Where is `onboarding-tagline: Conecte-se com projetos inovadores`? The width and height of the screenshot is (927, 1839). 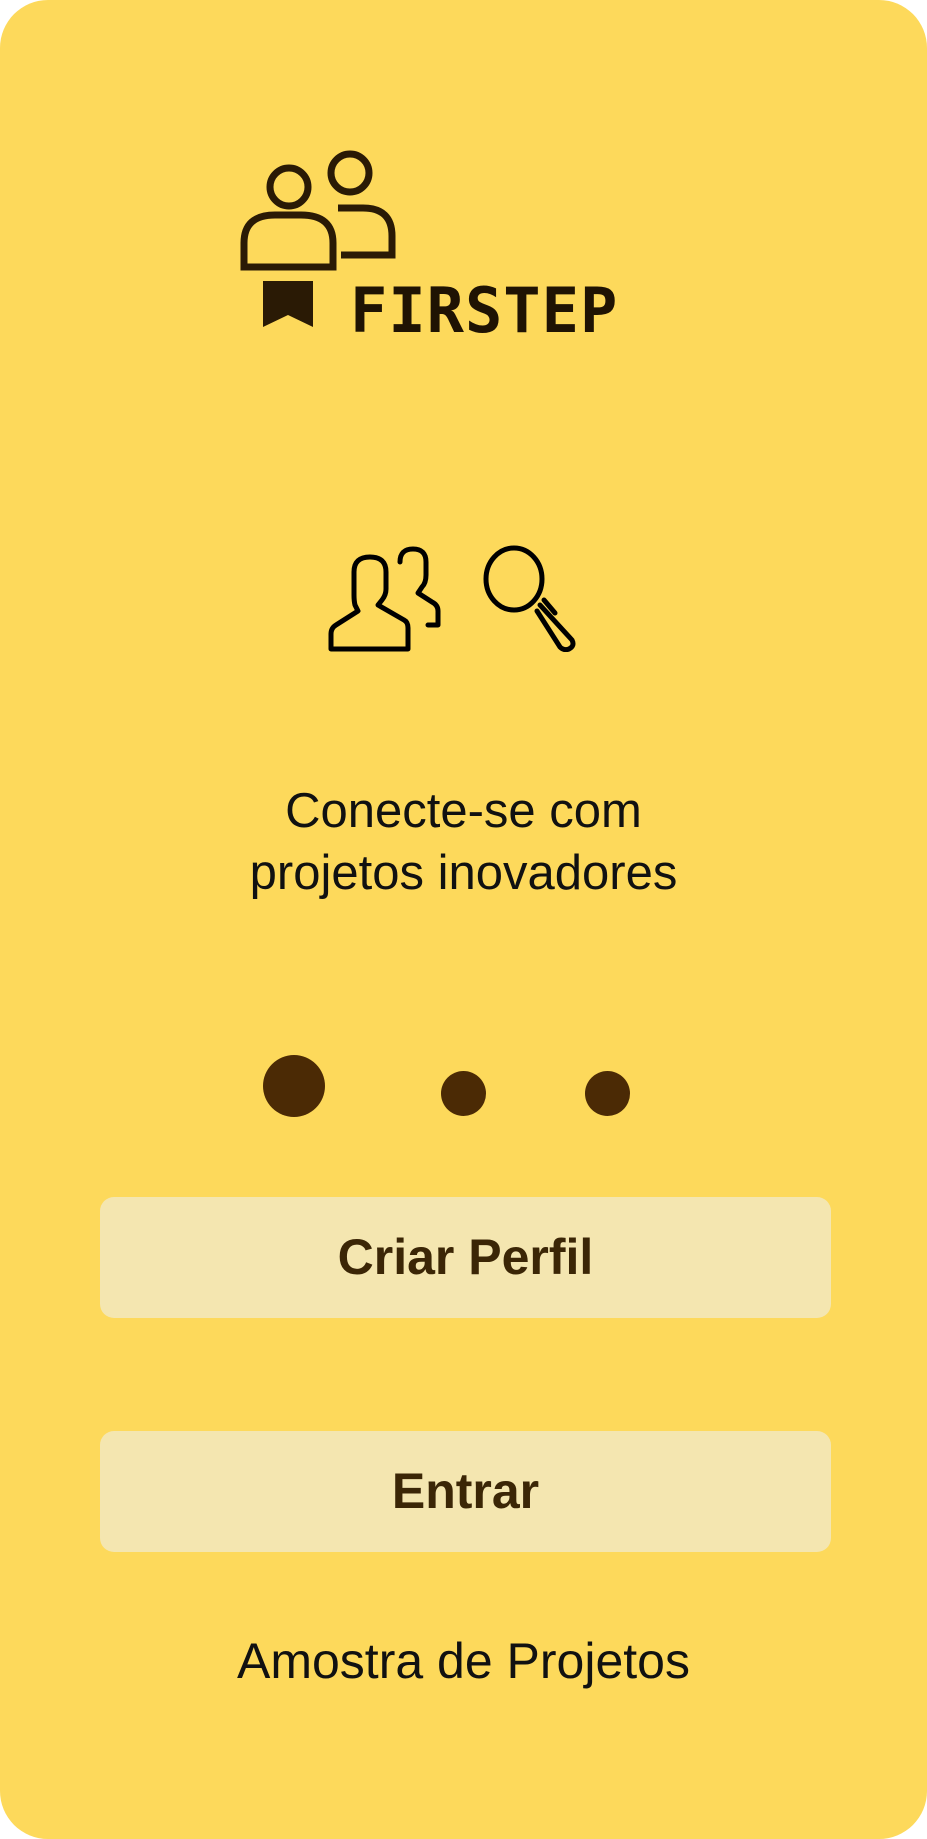
onboarding-tagline: Conecte-se com projetos inovadores is located at coordinates (463, 842).